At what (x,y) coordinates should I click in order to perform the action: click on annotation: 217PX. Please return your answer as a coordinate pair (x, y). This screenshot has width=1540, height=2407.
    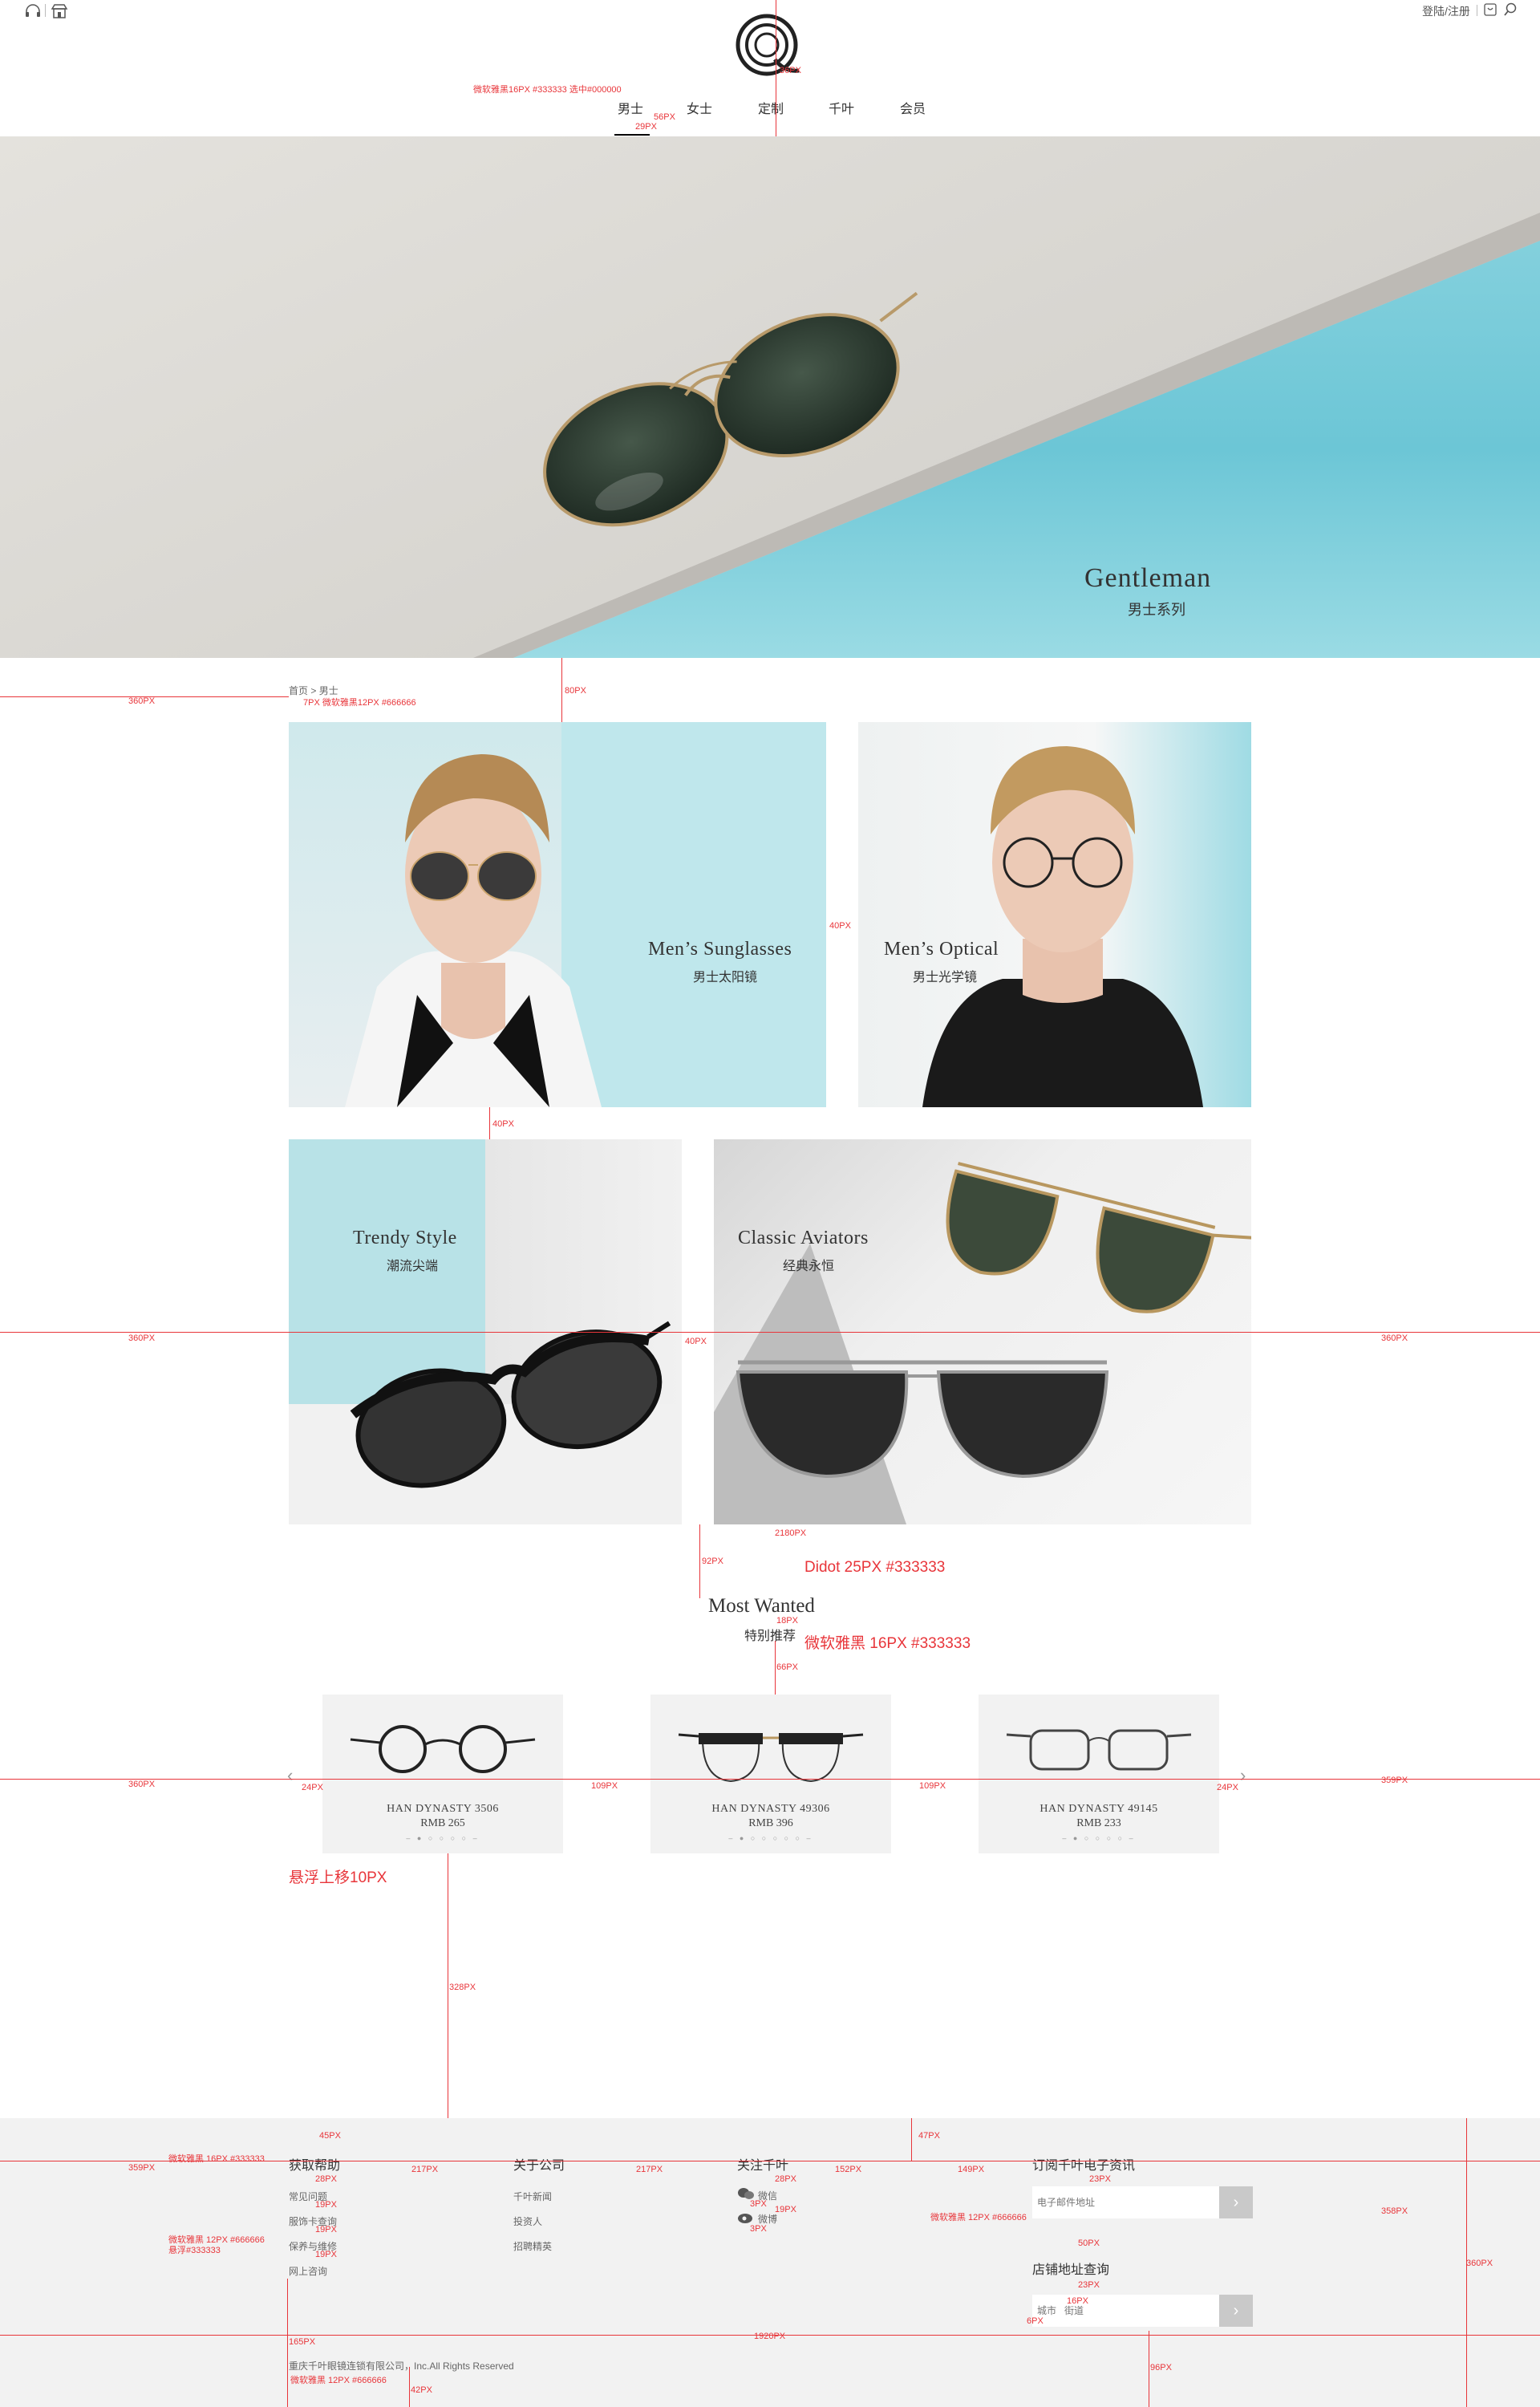
    Looking at the image, I should click on (425, 2169).